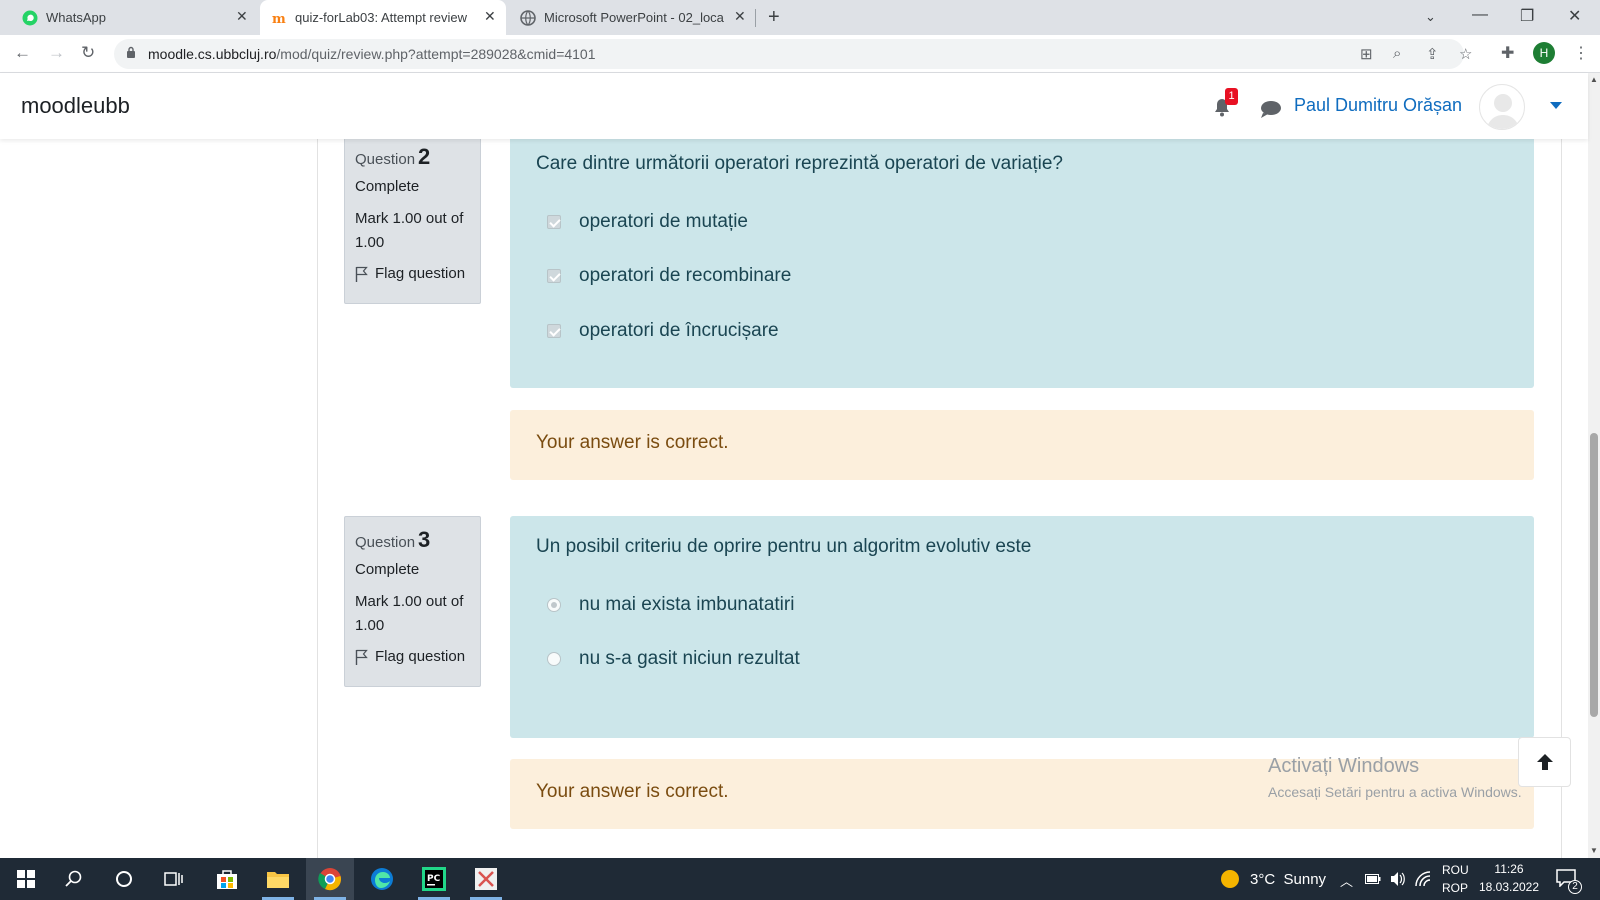  What do you see at coordinates (1574, 16) in the screenshot?
I see `window-close-button: ✕` at bounding box center [1574, 16].